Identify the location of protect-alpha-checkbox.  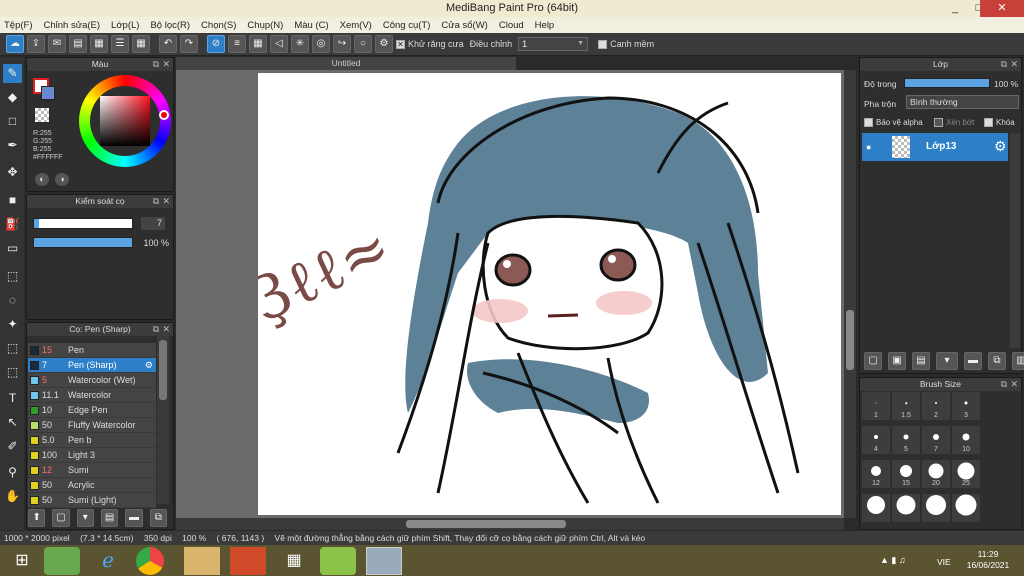
(868, 122).